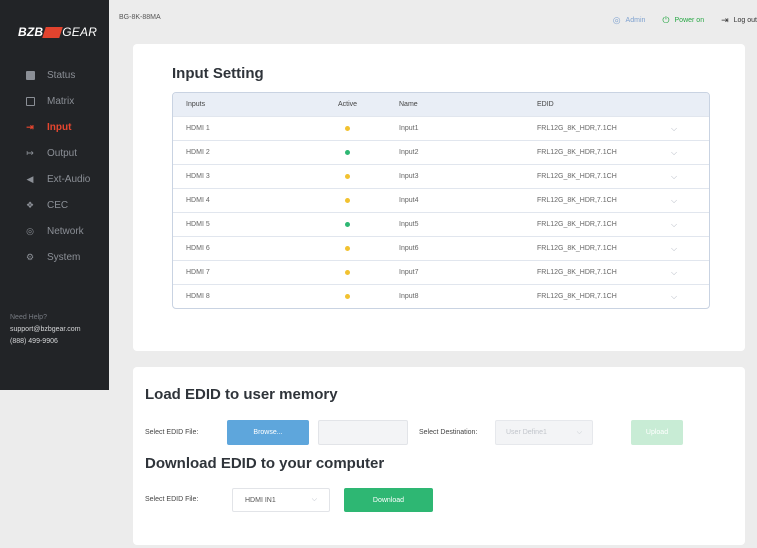 The width and height of the screenshot is (757, 548). I want to click on sidebar-item-label: Ext-Audio, so click(69, 179).